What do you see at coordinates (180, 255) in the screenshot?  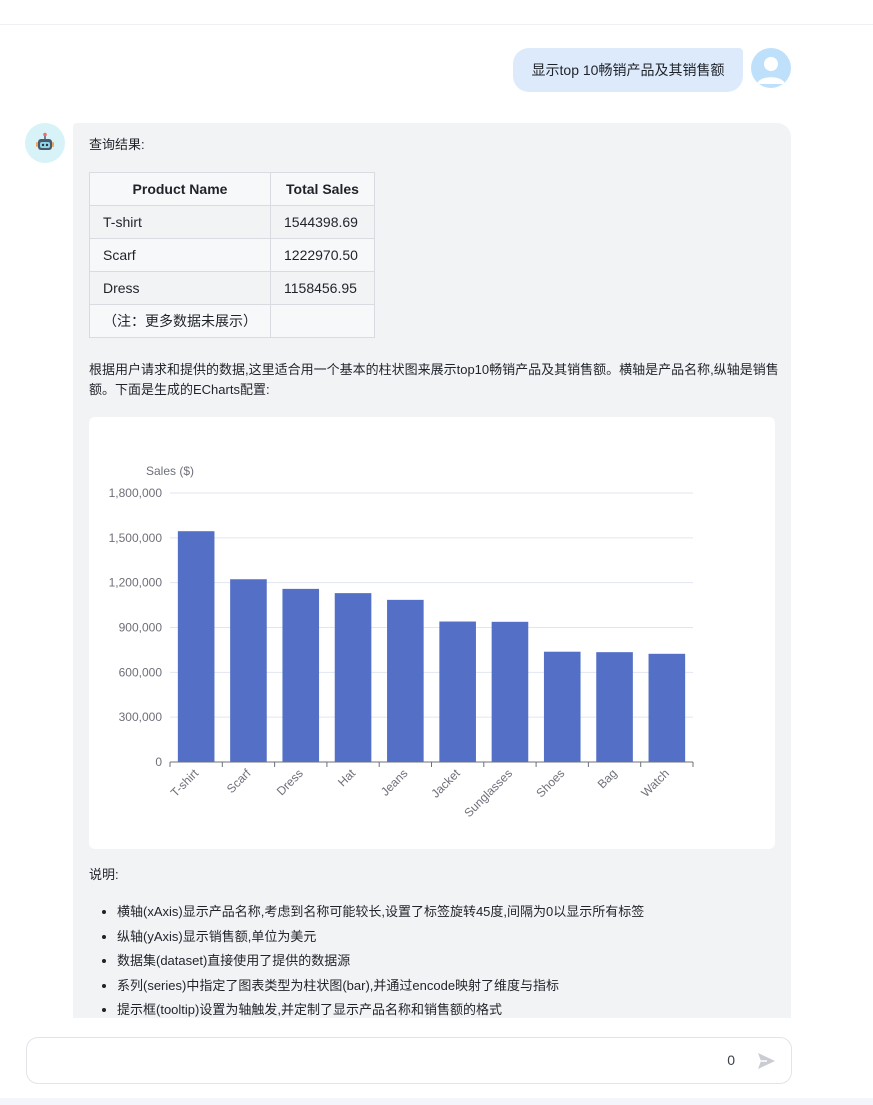 I see `cell-product-name: Scarf` at bounding box center [180, 255].